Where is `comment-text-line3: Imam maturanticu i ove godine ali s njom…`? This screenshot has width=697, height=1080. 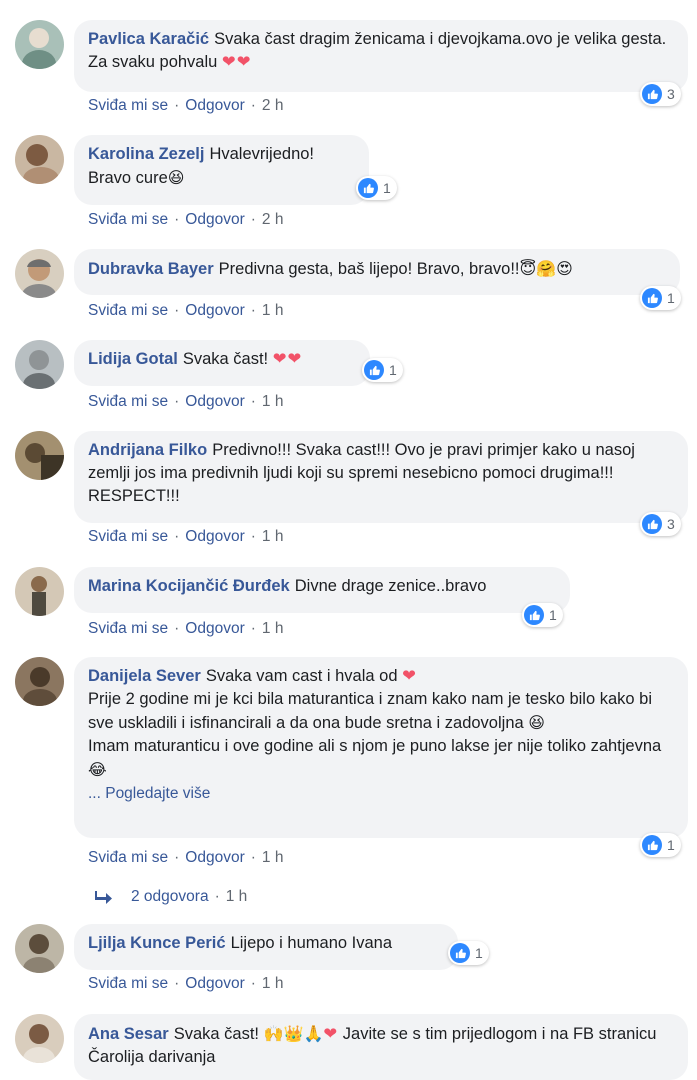
comment-text-line3: Imam maturanticu i ove godine ali s njom… is located at coordinates (375, 746).